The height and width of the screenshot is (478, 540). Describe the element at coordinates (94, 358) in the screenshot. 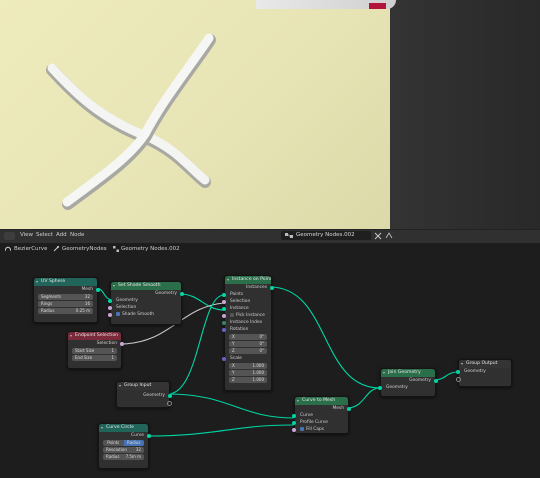

I see `end-size-field: End Size 1` at that location.